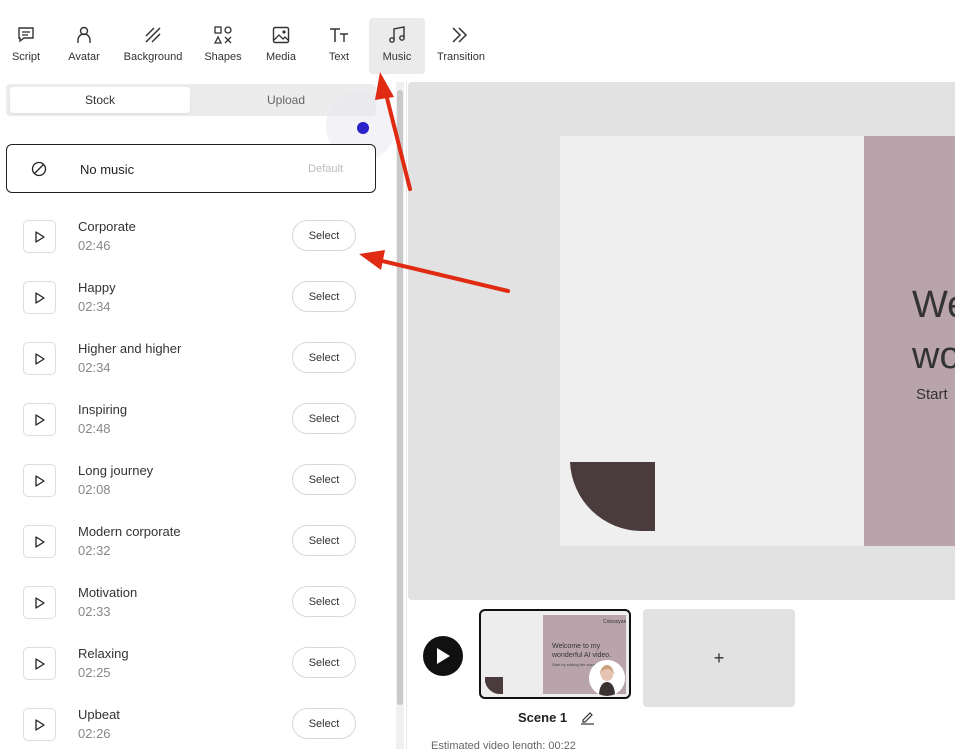 This screenshot has height=749, width=955. What do you see at coordinates (223, 35) in the screenshot?
I see `shapes-icon` at bounding box center [223, 35].